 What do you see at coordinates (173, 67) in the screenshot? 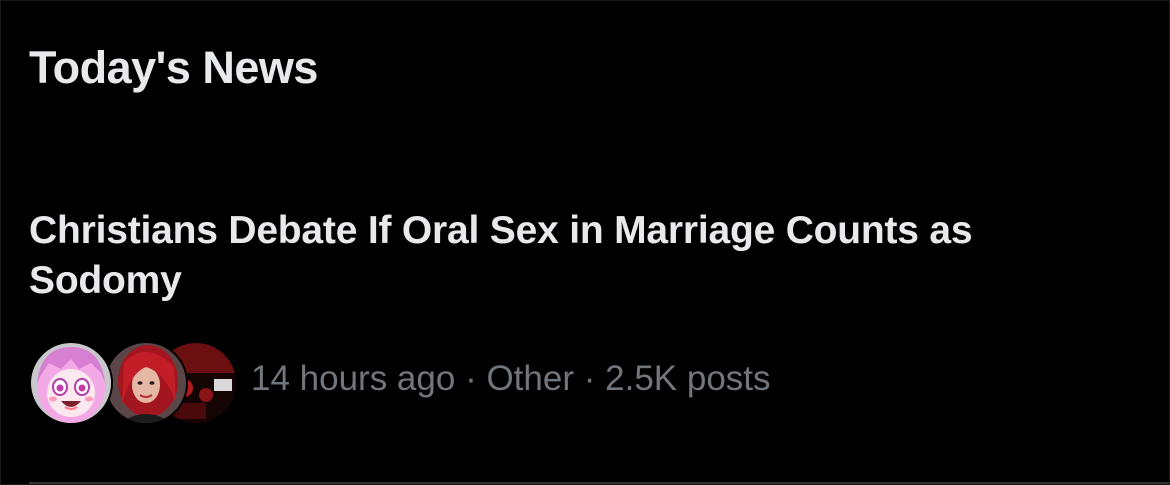
I see `section-title: Today's News` at bounding box center [173, 67].